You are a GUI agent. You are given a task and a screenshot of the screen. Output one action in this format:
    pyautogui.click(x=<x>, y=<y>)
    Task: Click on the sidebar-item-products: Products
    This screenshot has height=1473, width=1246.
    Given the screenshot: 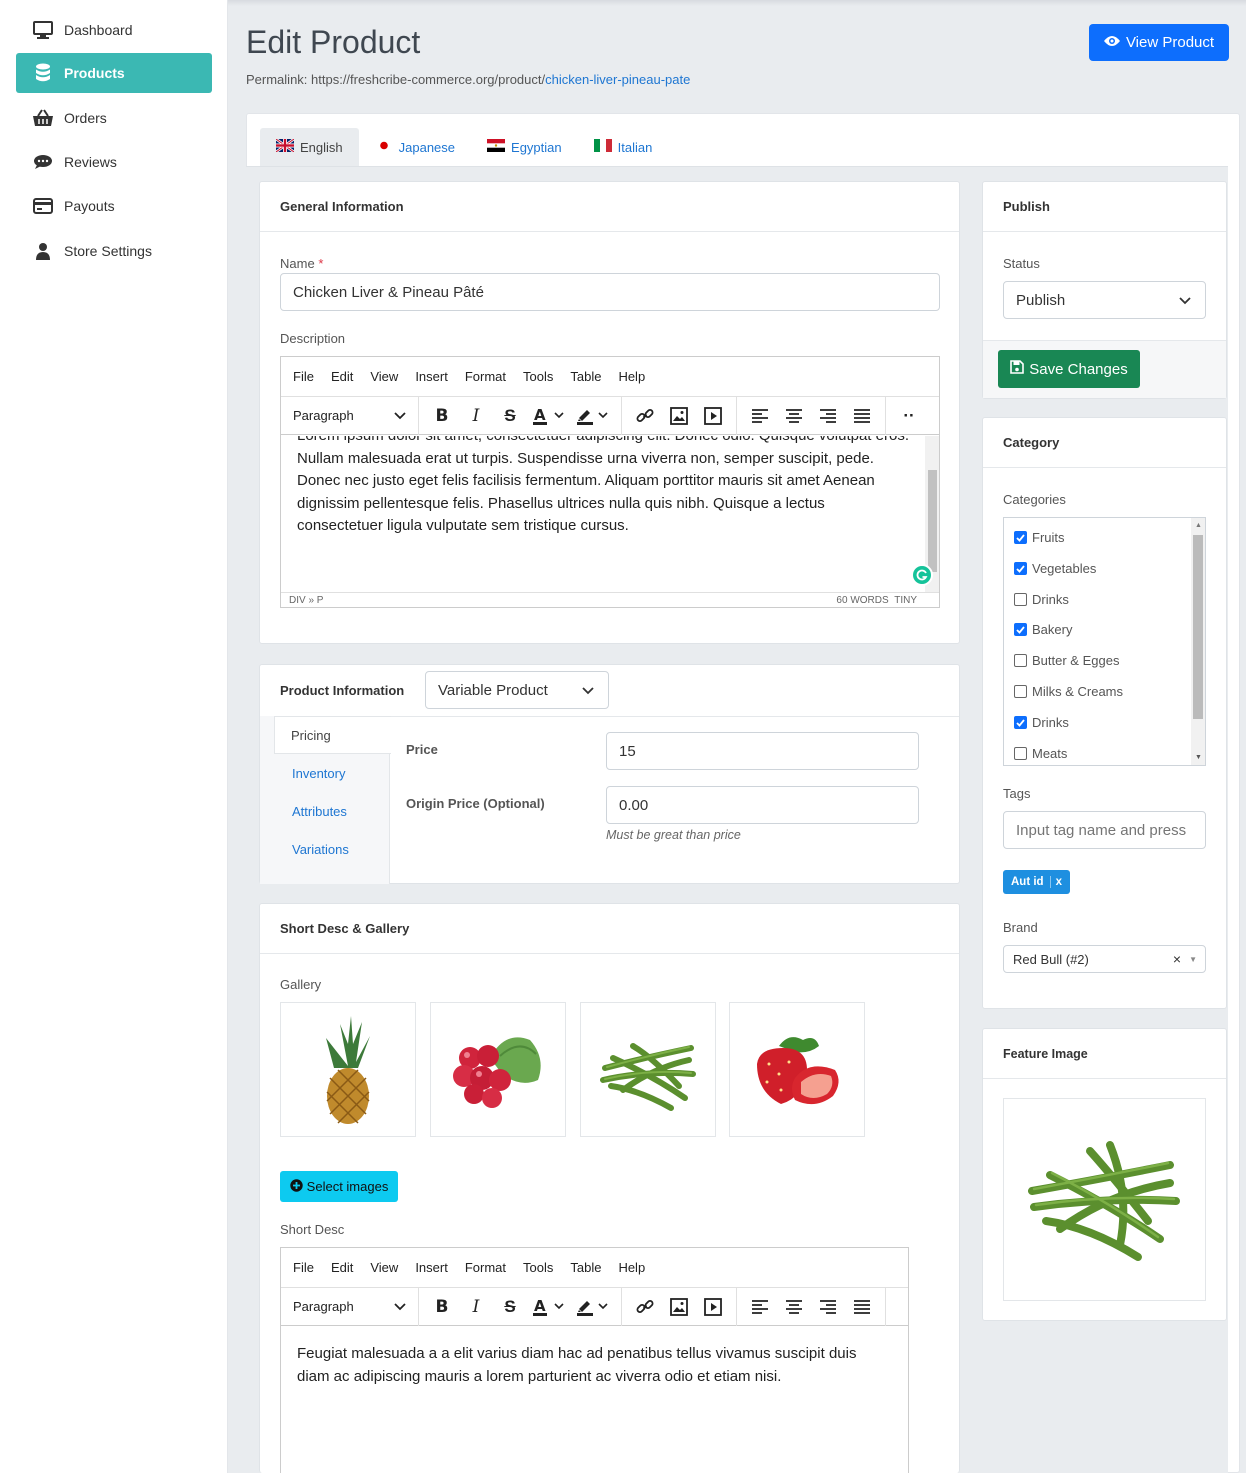 What is the action you would take?
    pyautogui.click(x=114, y=73)
    